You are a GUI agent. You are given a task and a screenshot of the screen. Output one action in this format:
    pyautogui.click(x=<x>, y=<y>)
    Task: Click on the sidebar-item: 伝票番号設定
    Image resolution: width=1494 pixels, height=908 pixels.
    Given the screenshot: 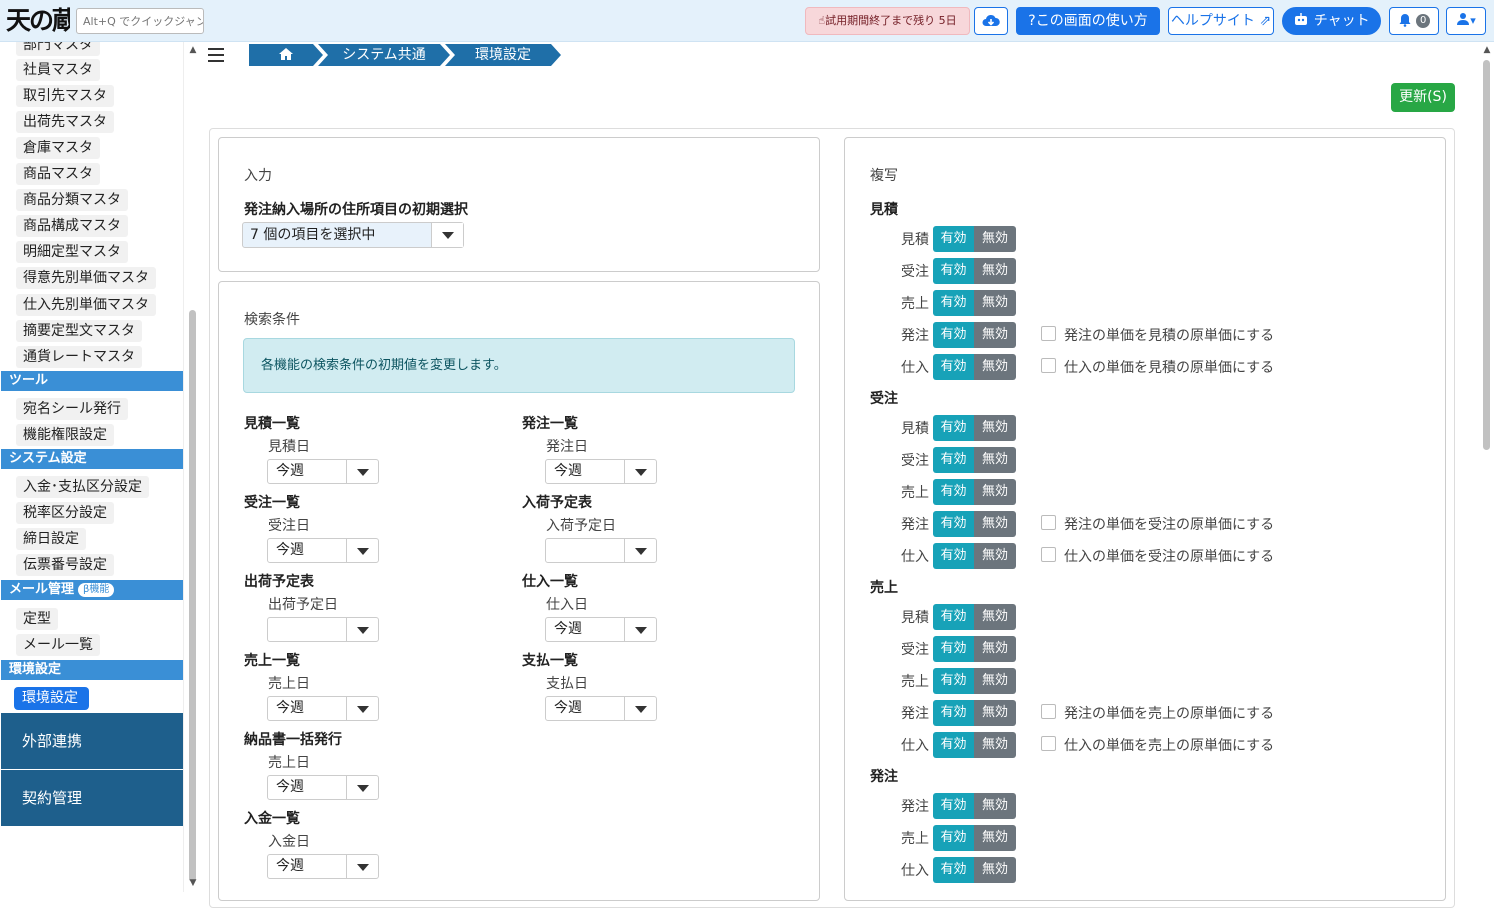 What is the action you would take?
    pyautogui.click(x=65, y=565)
    